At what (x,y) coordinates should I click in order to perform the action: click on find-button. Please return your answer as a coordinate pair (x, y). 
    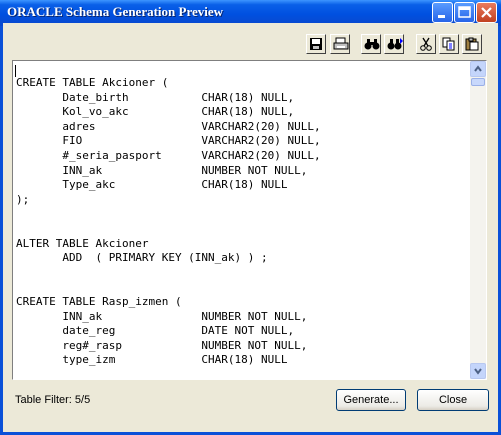
    Looking at the image, I should click on (371, 44).